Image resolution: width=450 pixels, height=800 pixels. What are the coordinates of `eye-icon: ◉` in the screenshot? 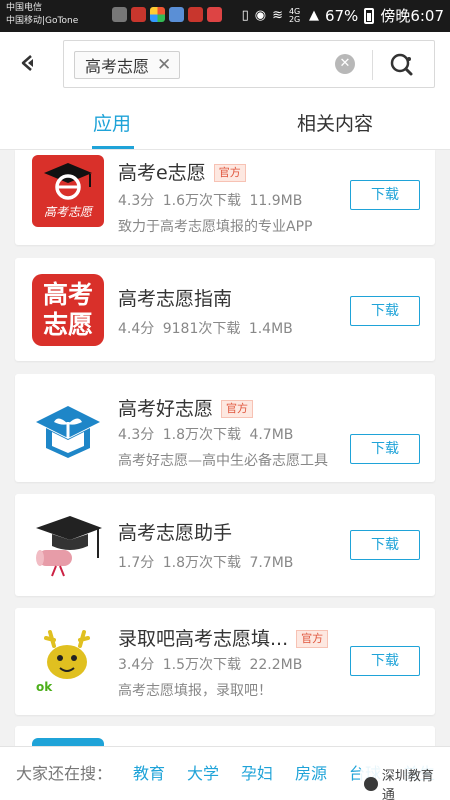 It's located at (260, 15).